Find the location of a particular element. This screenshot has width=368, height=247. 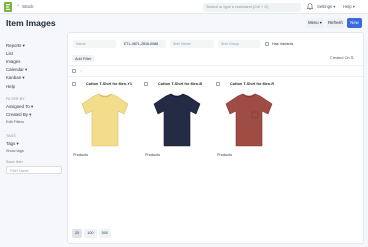

item-code-filter-input: ETL-4671-2816-0088 is located at coordinates (143, 44).